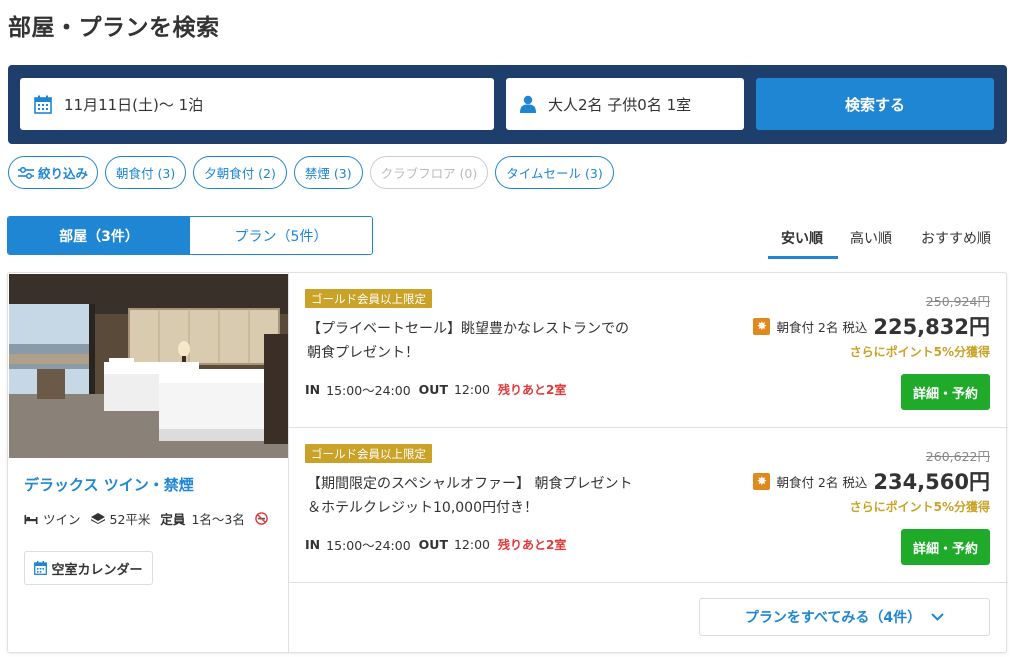 The height and width of the screenshot is (657, 1012). What do you see at coordinates (871, 238) in the screenshot?
I see `sort-highest: 高い順` at bounding box center [871, 238].